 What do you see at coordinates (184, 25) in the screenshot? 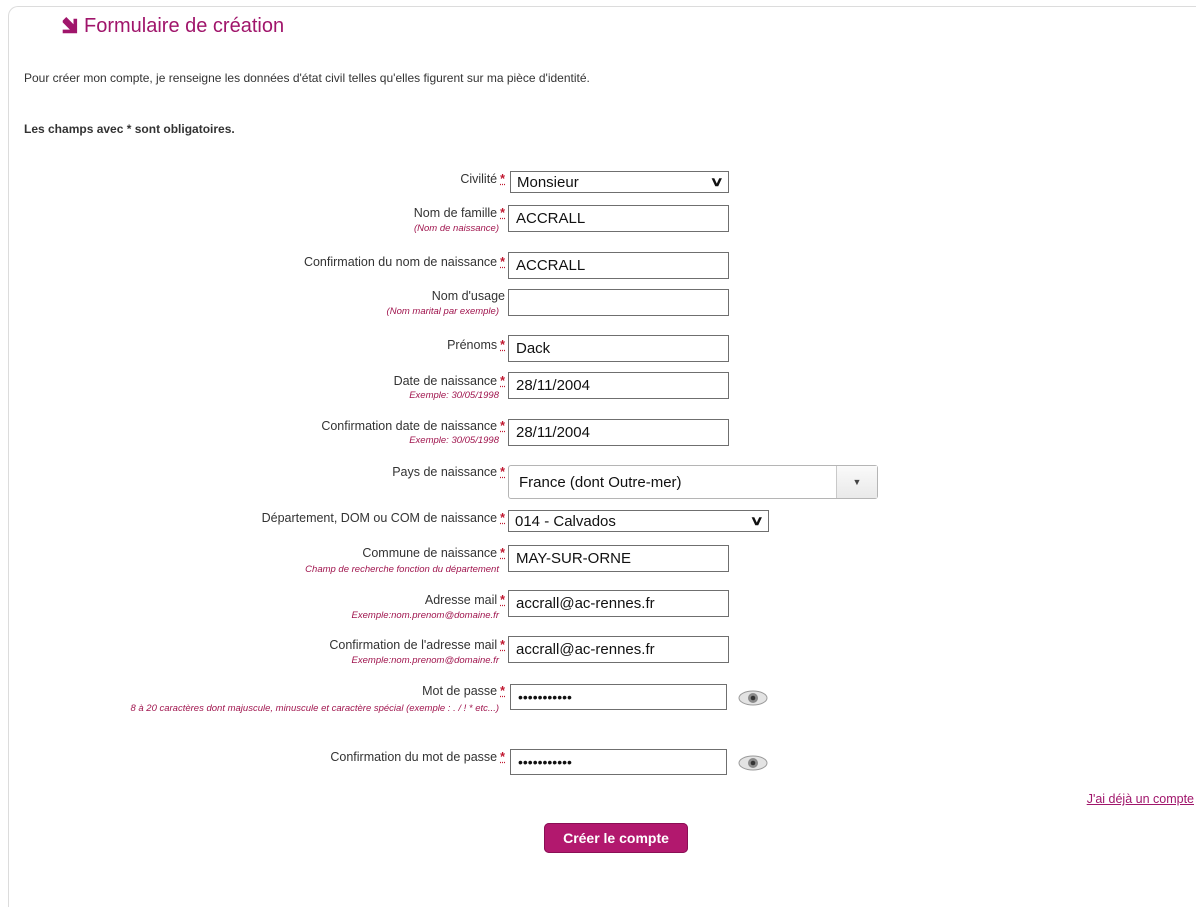
I see `page-title-text: Formulaire de création` at bounding box center [184, 25].